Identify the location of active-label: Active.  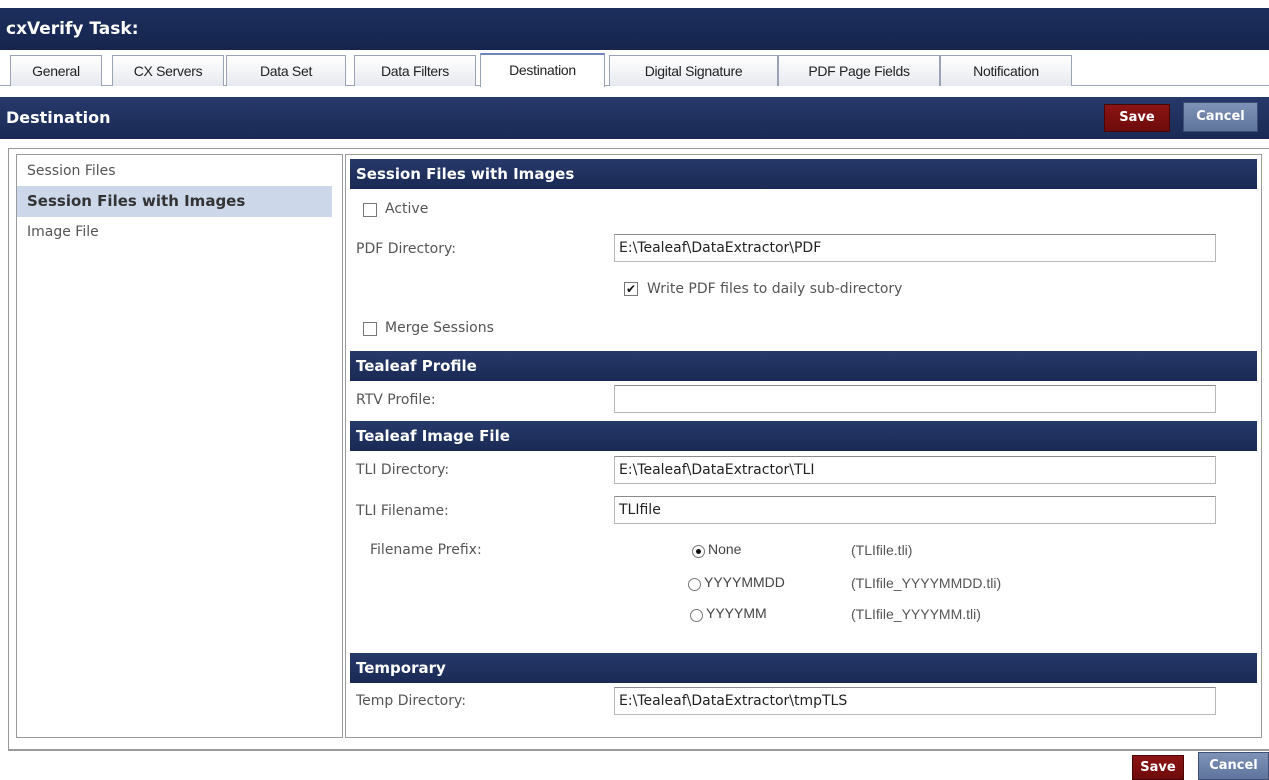
(407, 209).